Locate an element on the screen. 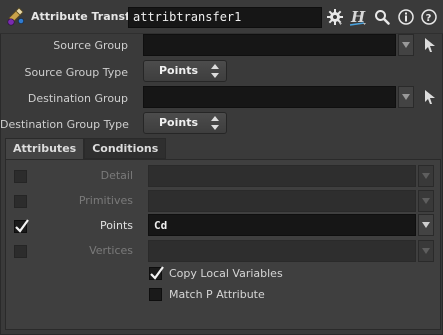 This screenshot has width=443, height=335. destination-group-dropdown is located at coordinates (406, 97).